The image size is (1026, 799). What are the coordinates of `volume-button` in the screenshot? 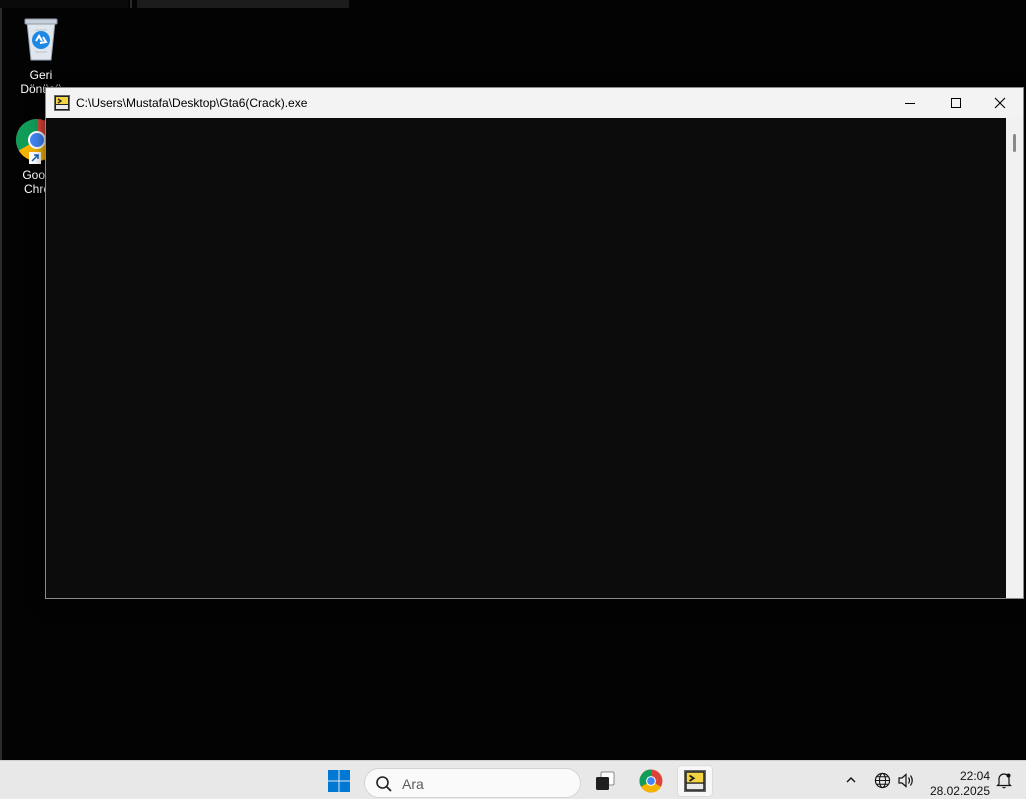 It's located at (906, 780).